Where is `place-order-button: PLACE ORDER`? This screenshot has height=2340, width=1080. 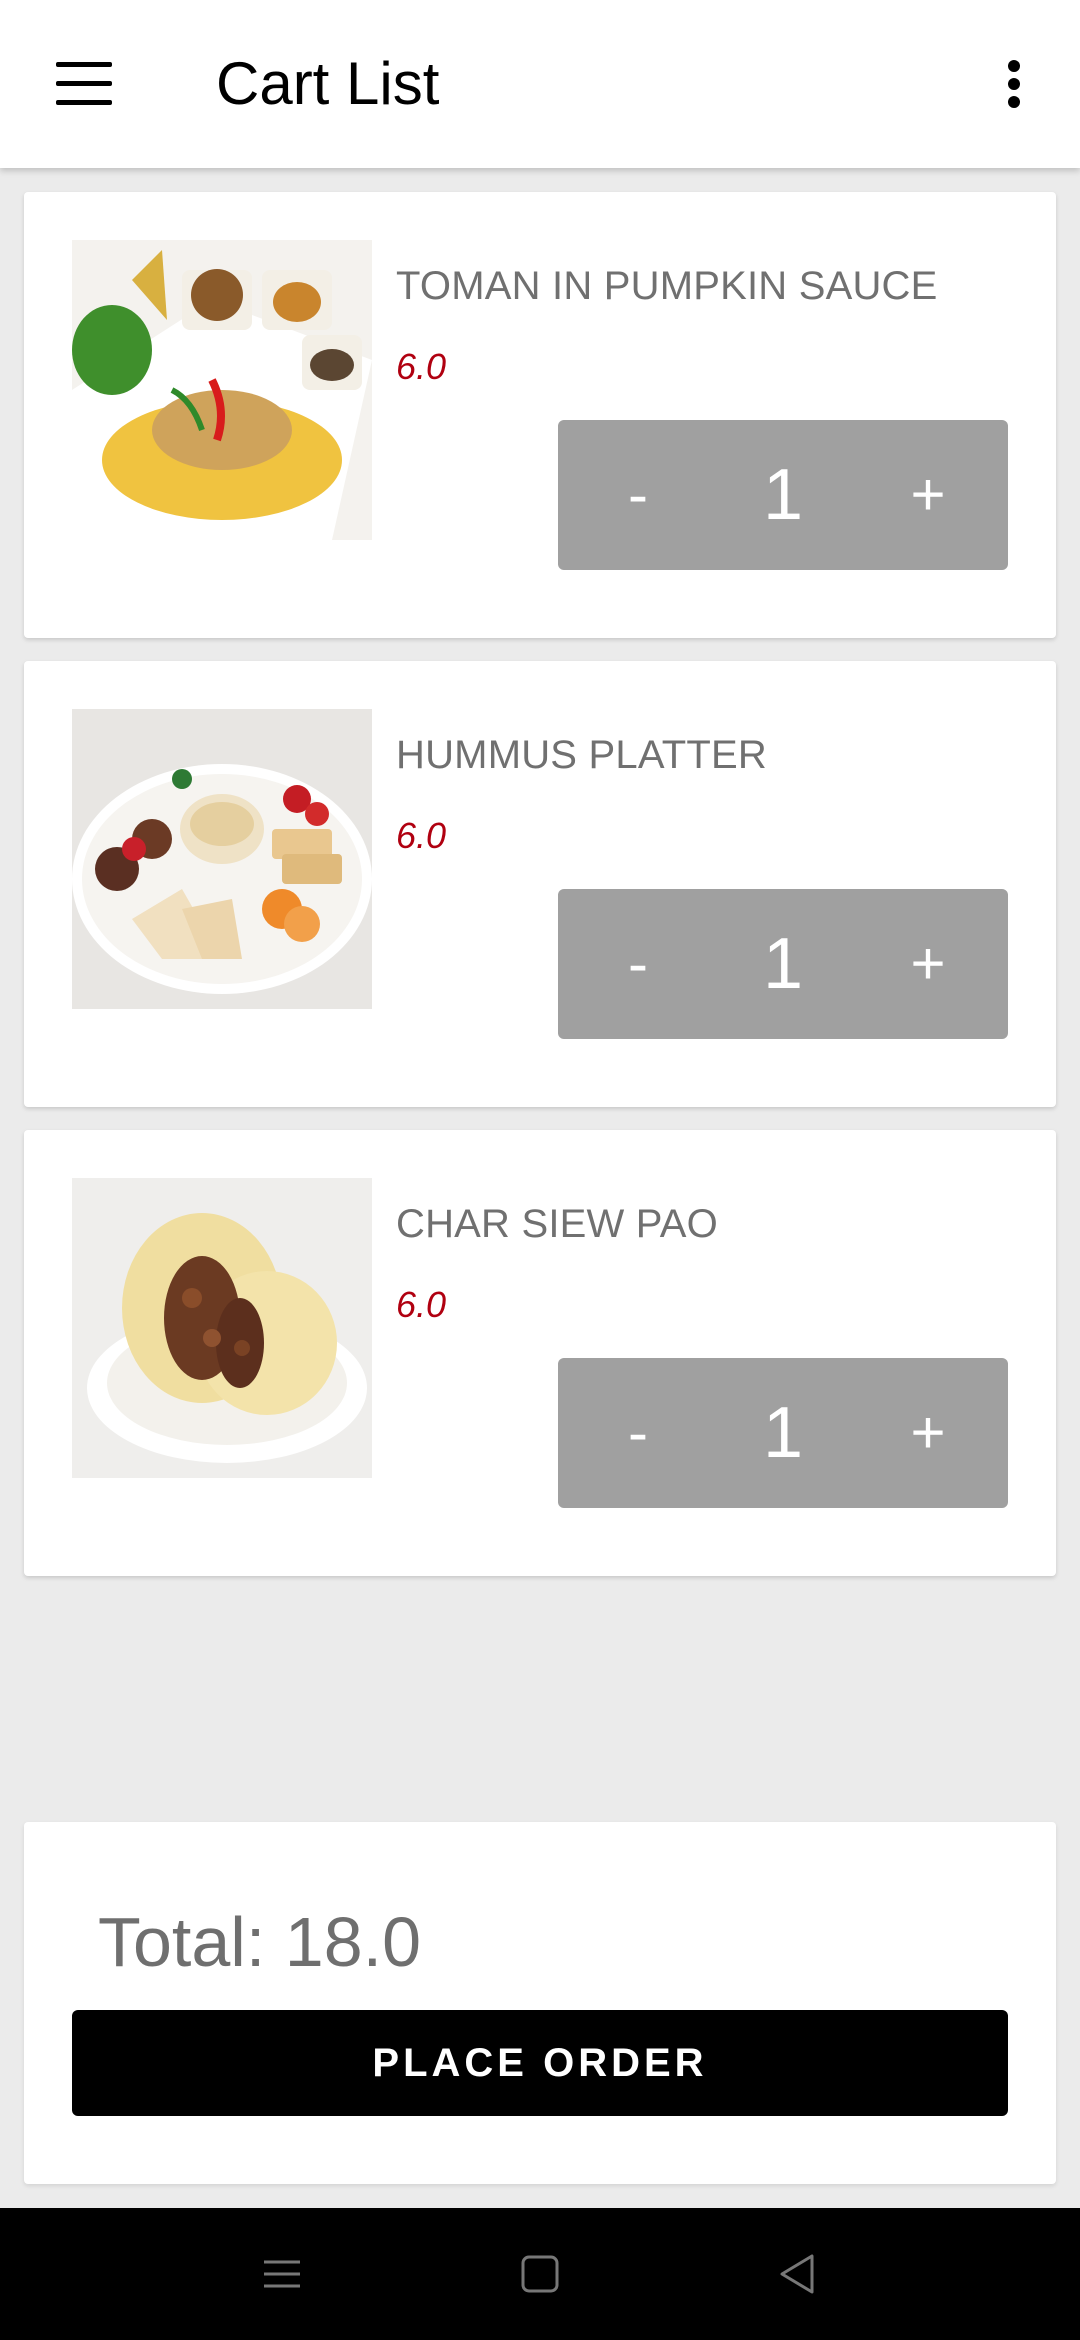 place-order-button: PLACE ORDER is located at coordinates (540, 2063).